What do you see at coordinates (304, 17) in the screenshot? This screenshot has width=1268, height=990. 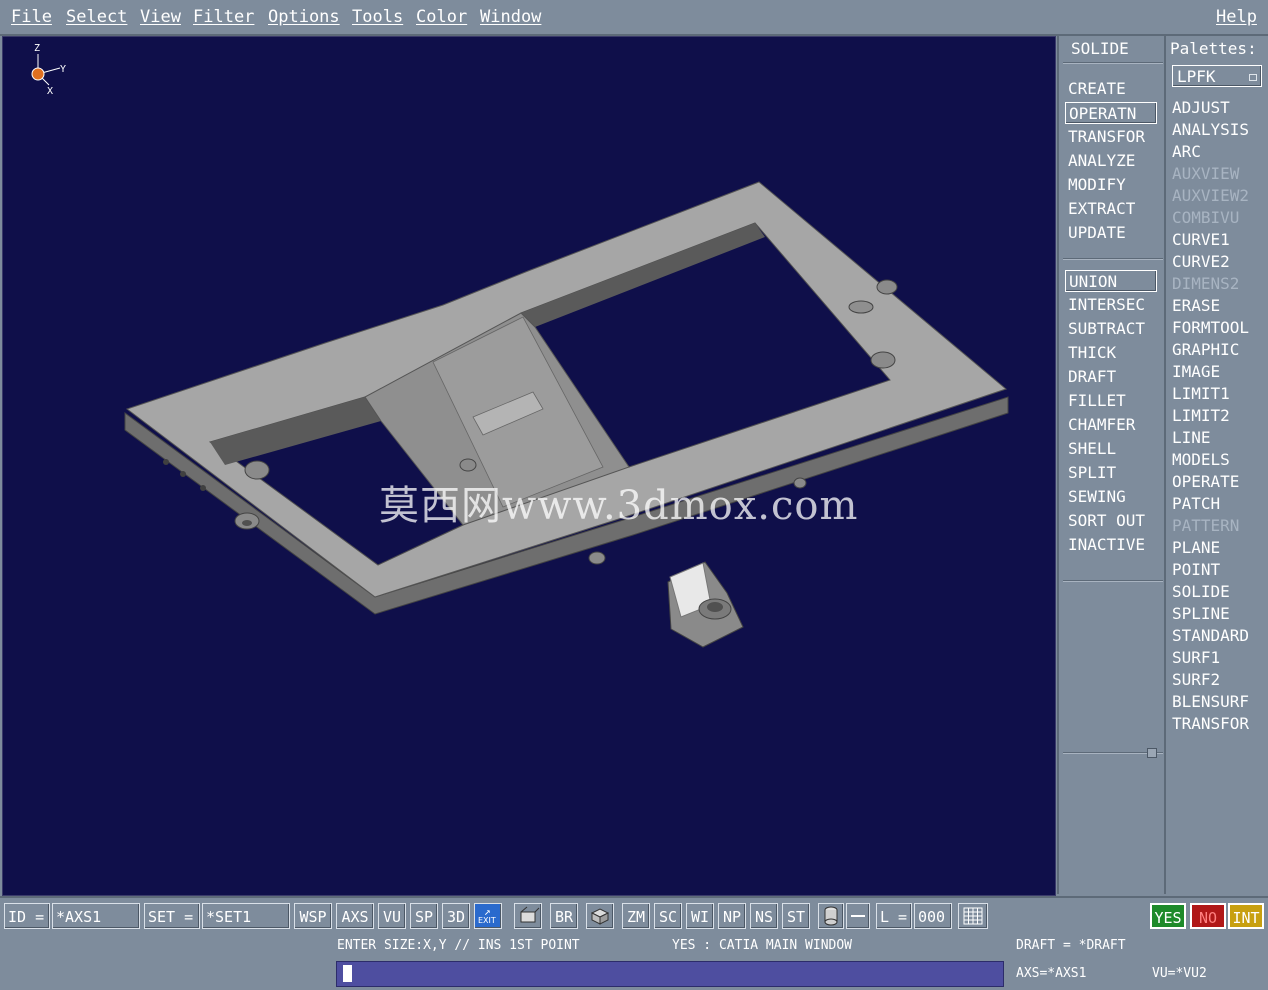 I see `menu-options: Options` at bounding box center [304, 17].